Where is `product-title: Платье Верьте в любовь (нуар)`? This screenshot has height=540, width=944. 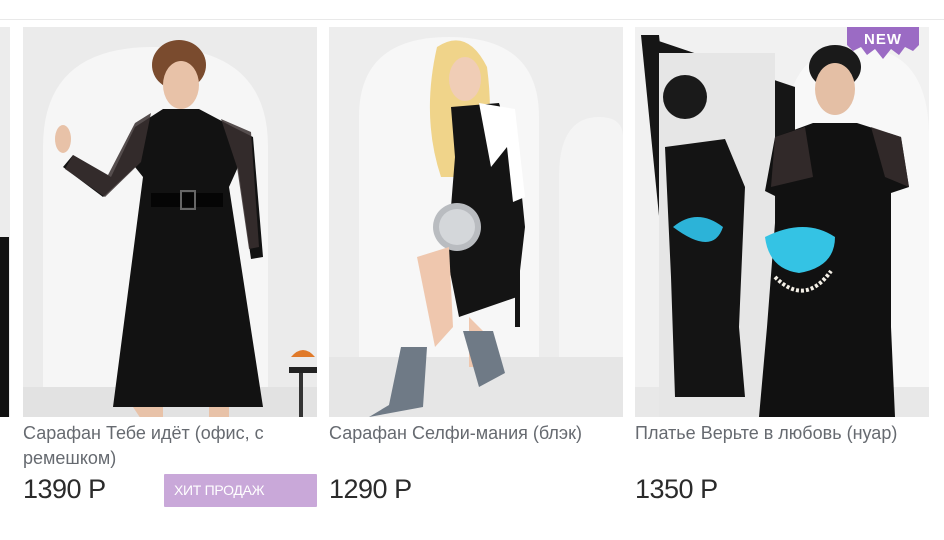
product-title: Платье Верьте в любовь (нуар) is located at coordinates (782, 433).